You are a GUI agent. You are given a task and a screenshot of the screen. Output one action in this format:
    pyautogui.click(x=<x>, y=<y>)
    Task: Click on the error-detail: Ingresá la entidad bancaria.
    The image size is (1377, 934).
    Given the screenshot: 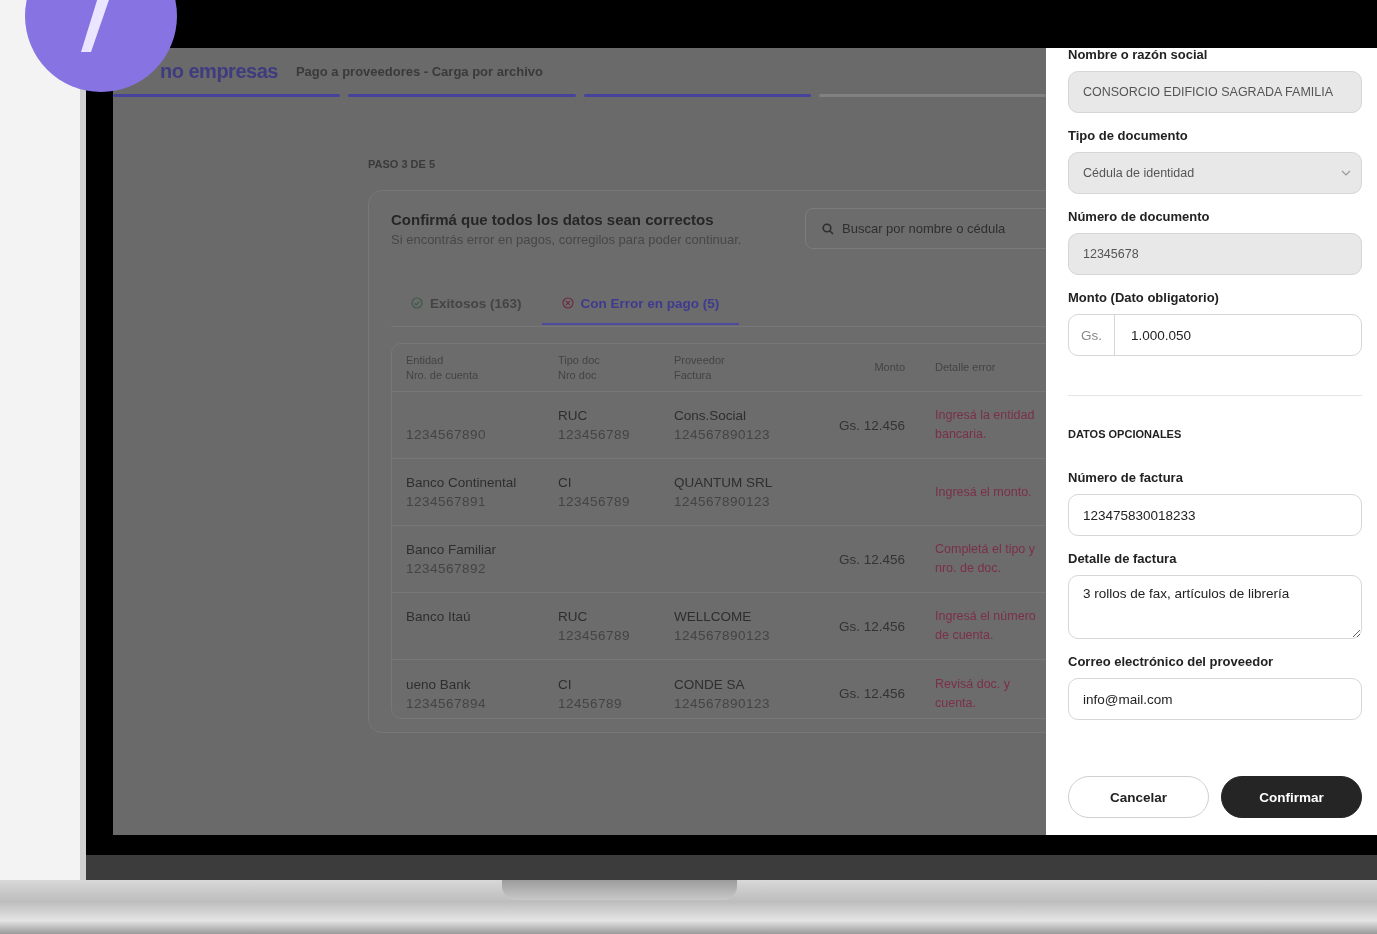 What is the action you would take?
    pyautogui.click(x=985, y=425)
    